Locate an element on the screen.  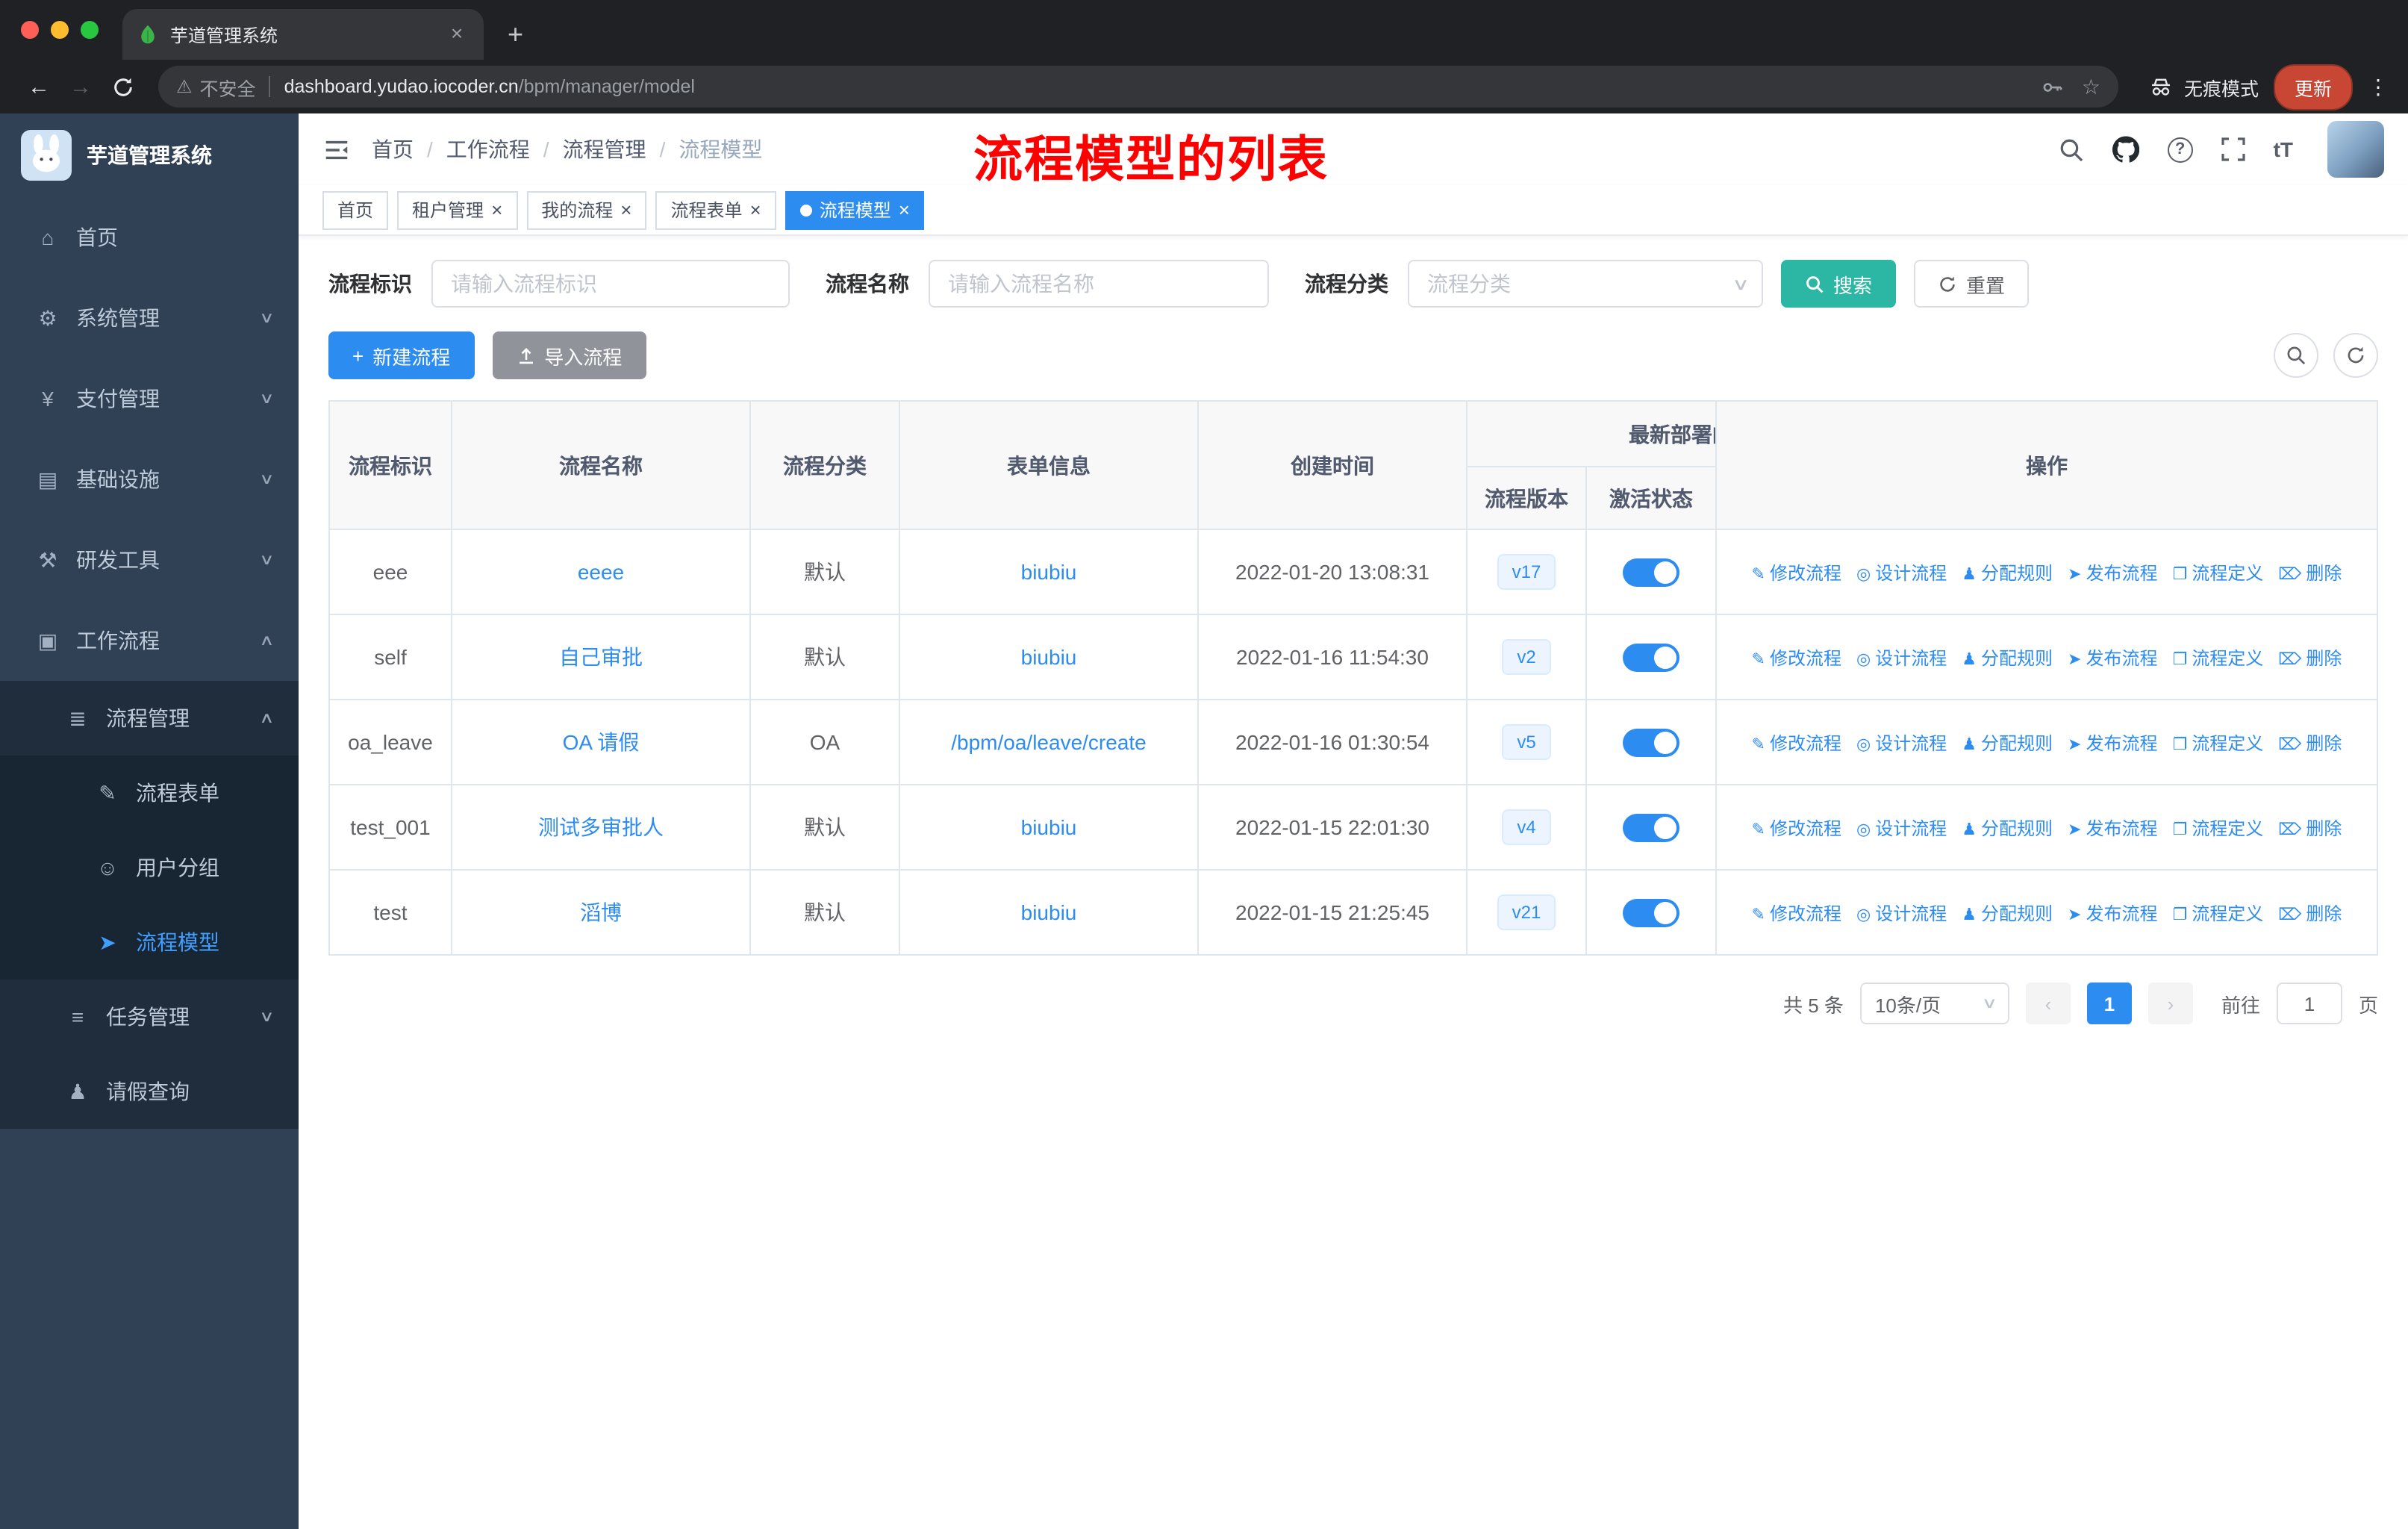
sidebar-item-payment: ¥ 支付管理 ∨ is located at coordinates (149, 399).